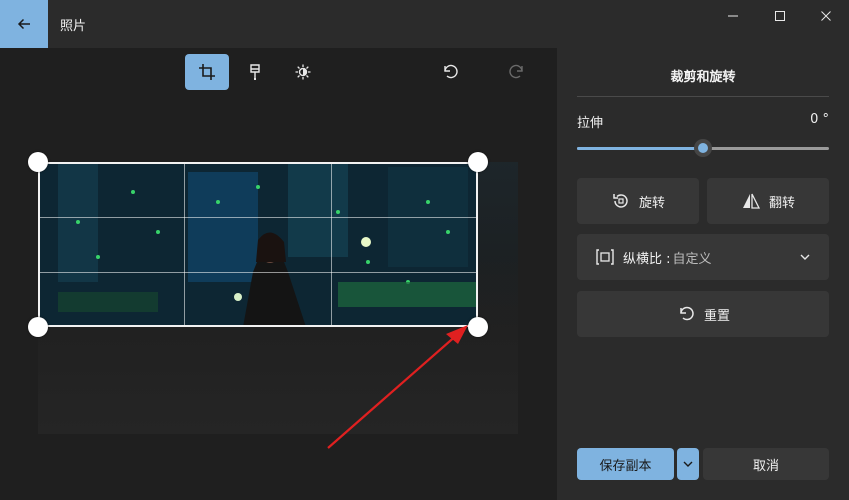  What do you see at coordinates (781, 203) in the screenshot?
I see `flip-label: 翻转` at bounding box center [781, 203].